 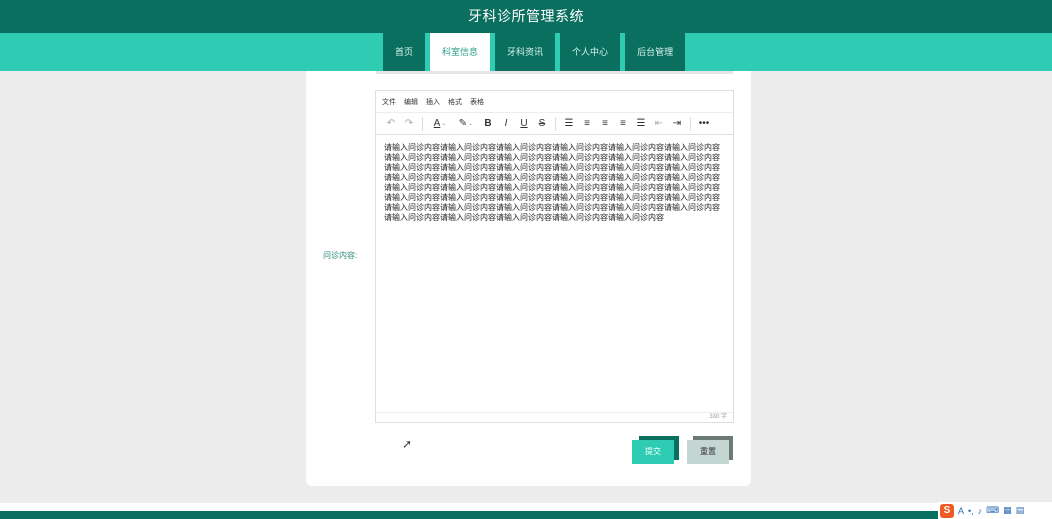 What do you see at coordinates (433, 102) in the screenshot?
I see `menu-insert: 插入` at bounding box center [433, 102].